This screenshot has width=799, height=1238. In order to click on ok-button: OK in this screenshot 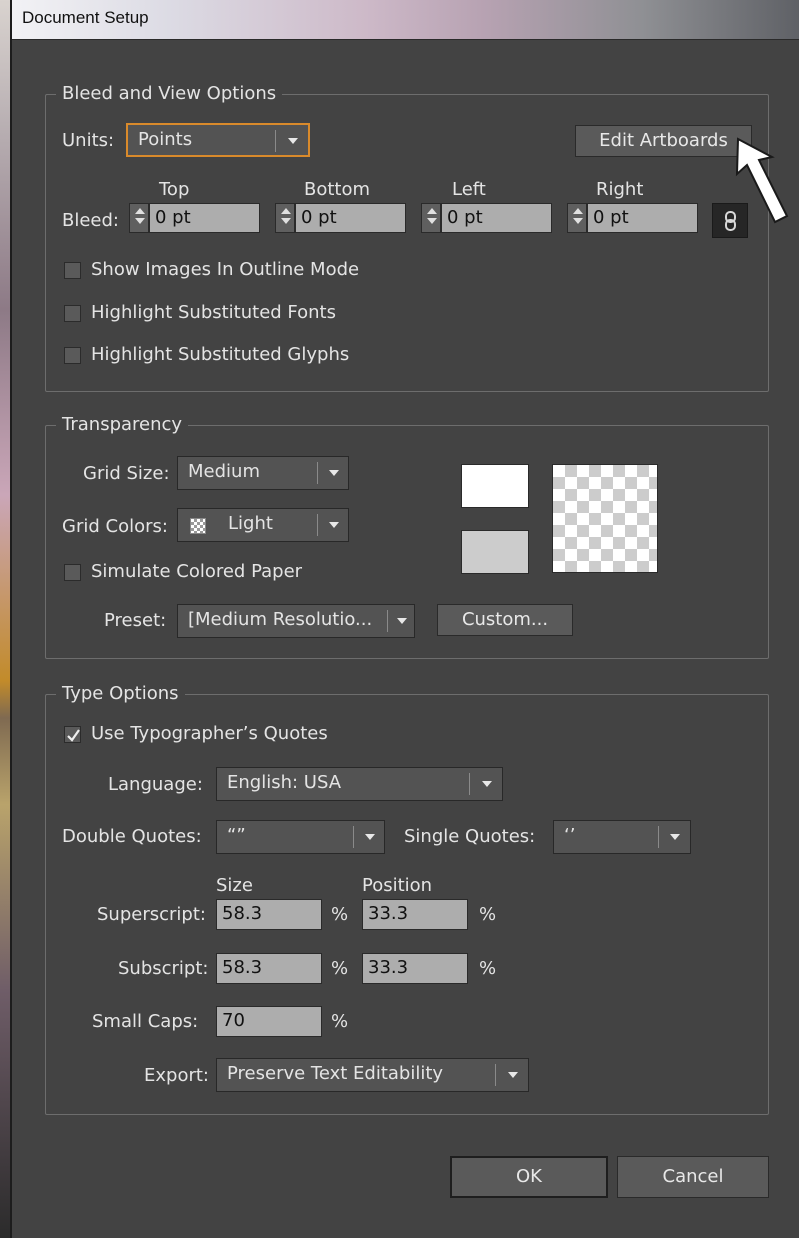, I will do `click(529, 1177)`.